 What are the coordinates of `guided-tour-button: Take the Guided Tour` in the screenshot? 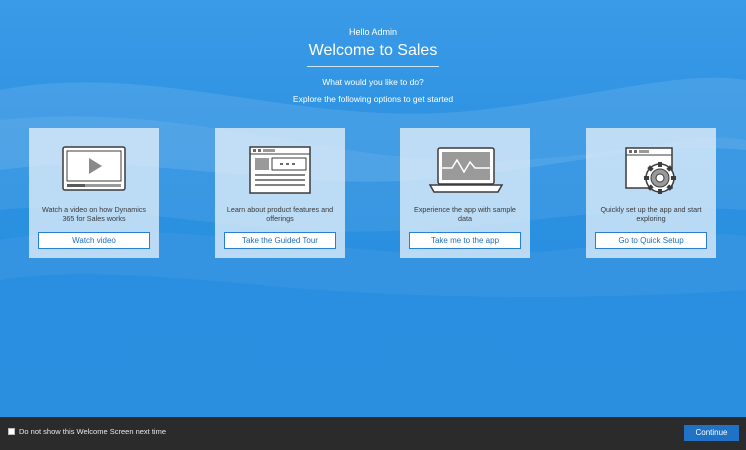 It's located at (280, 240).